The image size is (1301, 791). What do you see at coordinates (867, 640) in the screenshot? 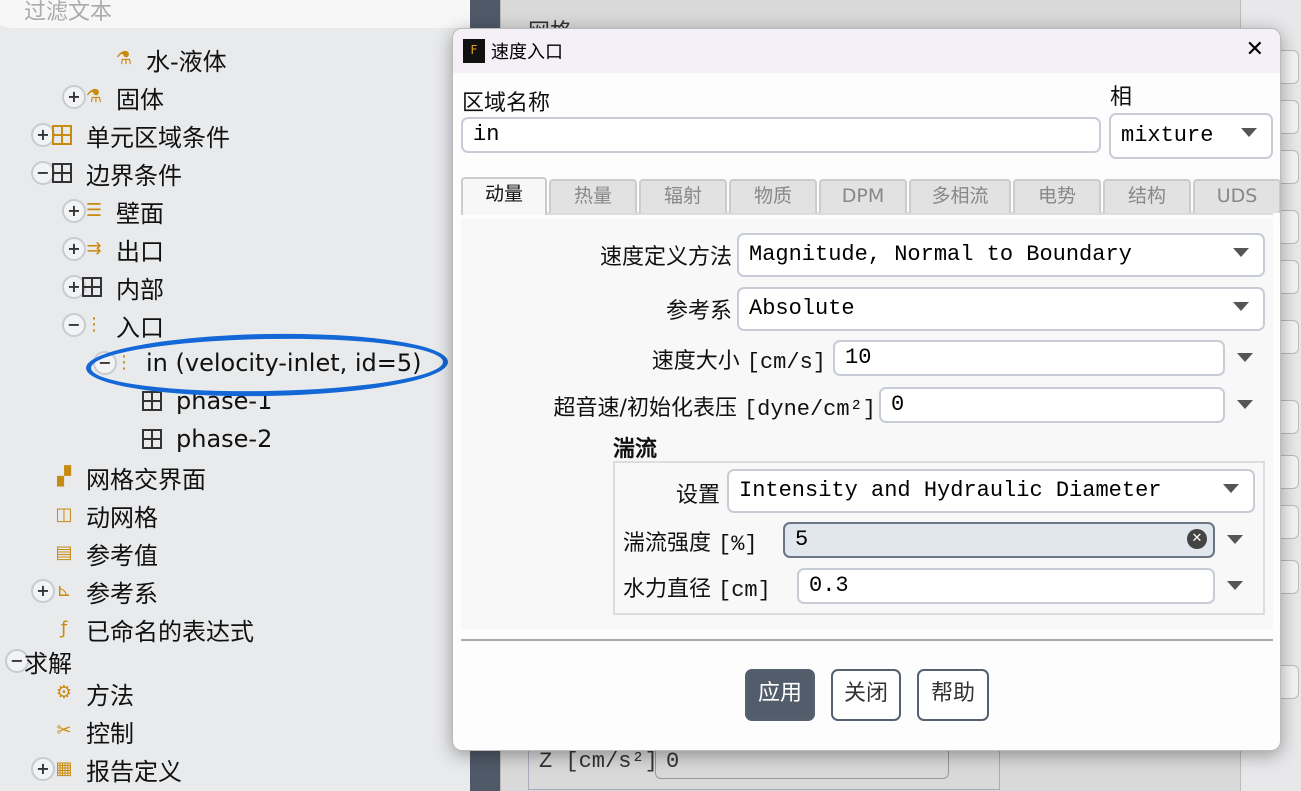
I see `divider` at bounding box center [867, 640].